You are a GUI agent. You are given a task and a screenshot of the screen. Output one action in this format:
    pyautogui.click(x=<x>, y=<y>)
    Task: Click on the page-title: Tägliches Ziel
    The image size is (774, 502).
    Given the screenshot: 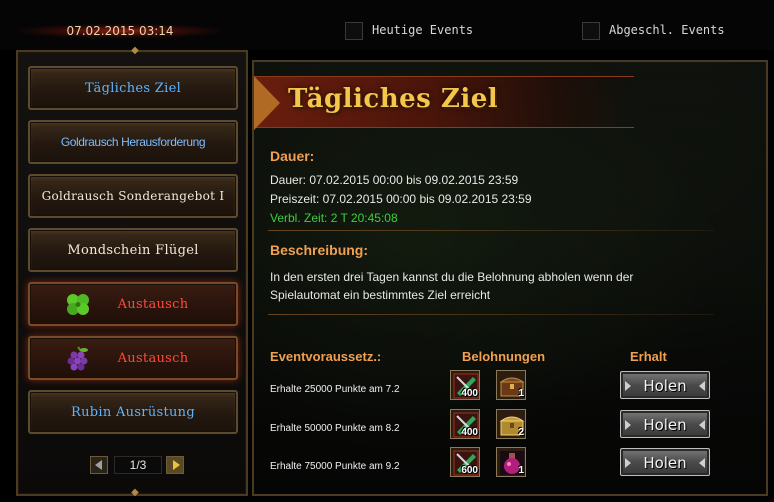 What is the action you would take?
    pyautogui.click(x=393, y=99)
    